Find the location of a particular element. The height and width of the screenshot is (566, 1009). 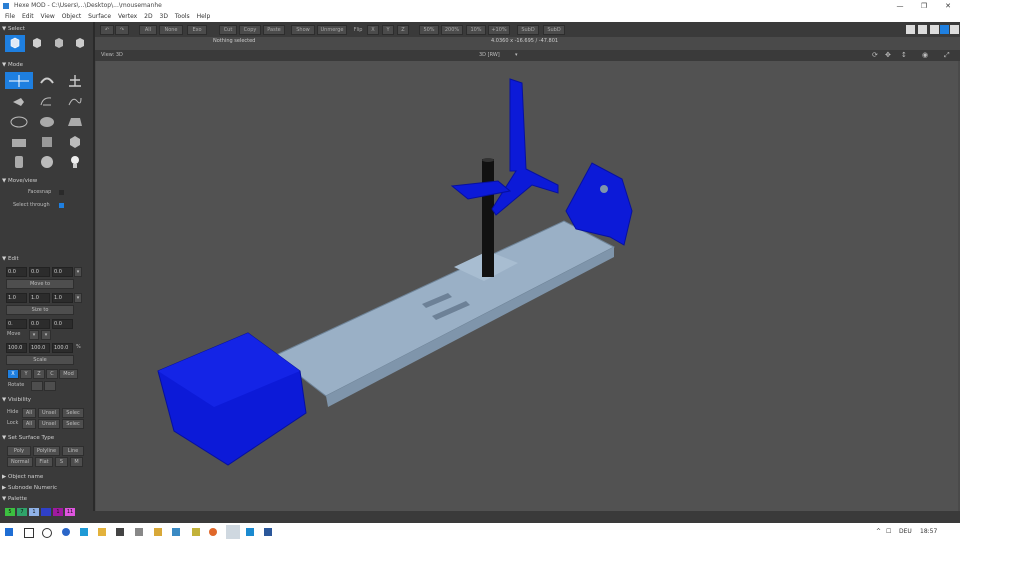

axis-y-button: Y is located at coordinates (26, 374).